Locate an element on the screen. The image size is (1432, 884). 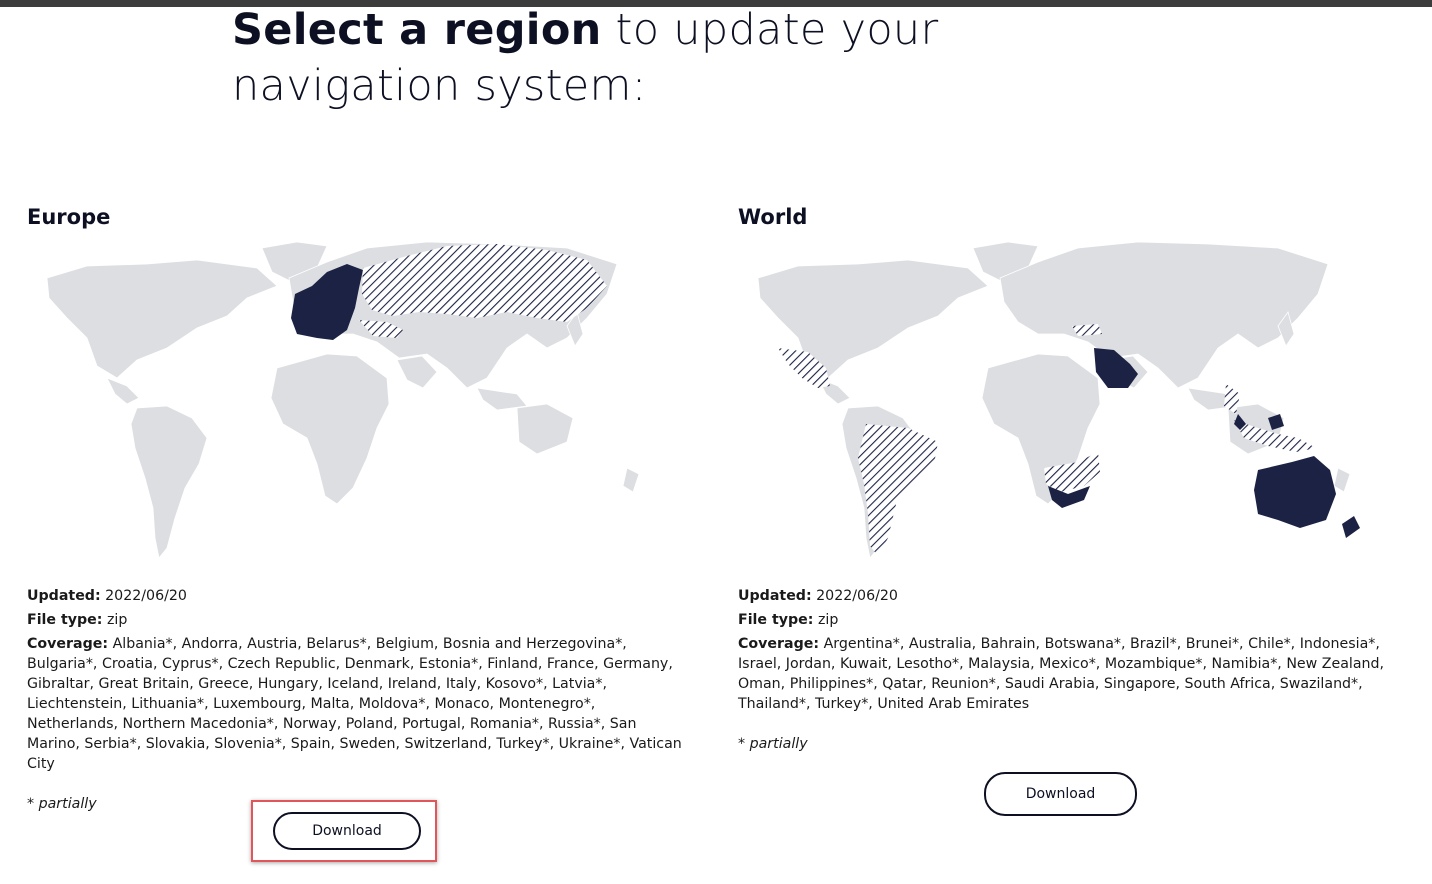
europe-map is located at coordinates (343, 400).